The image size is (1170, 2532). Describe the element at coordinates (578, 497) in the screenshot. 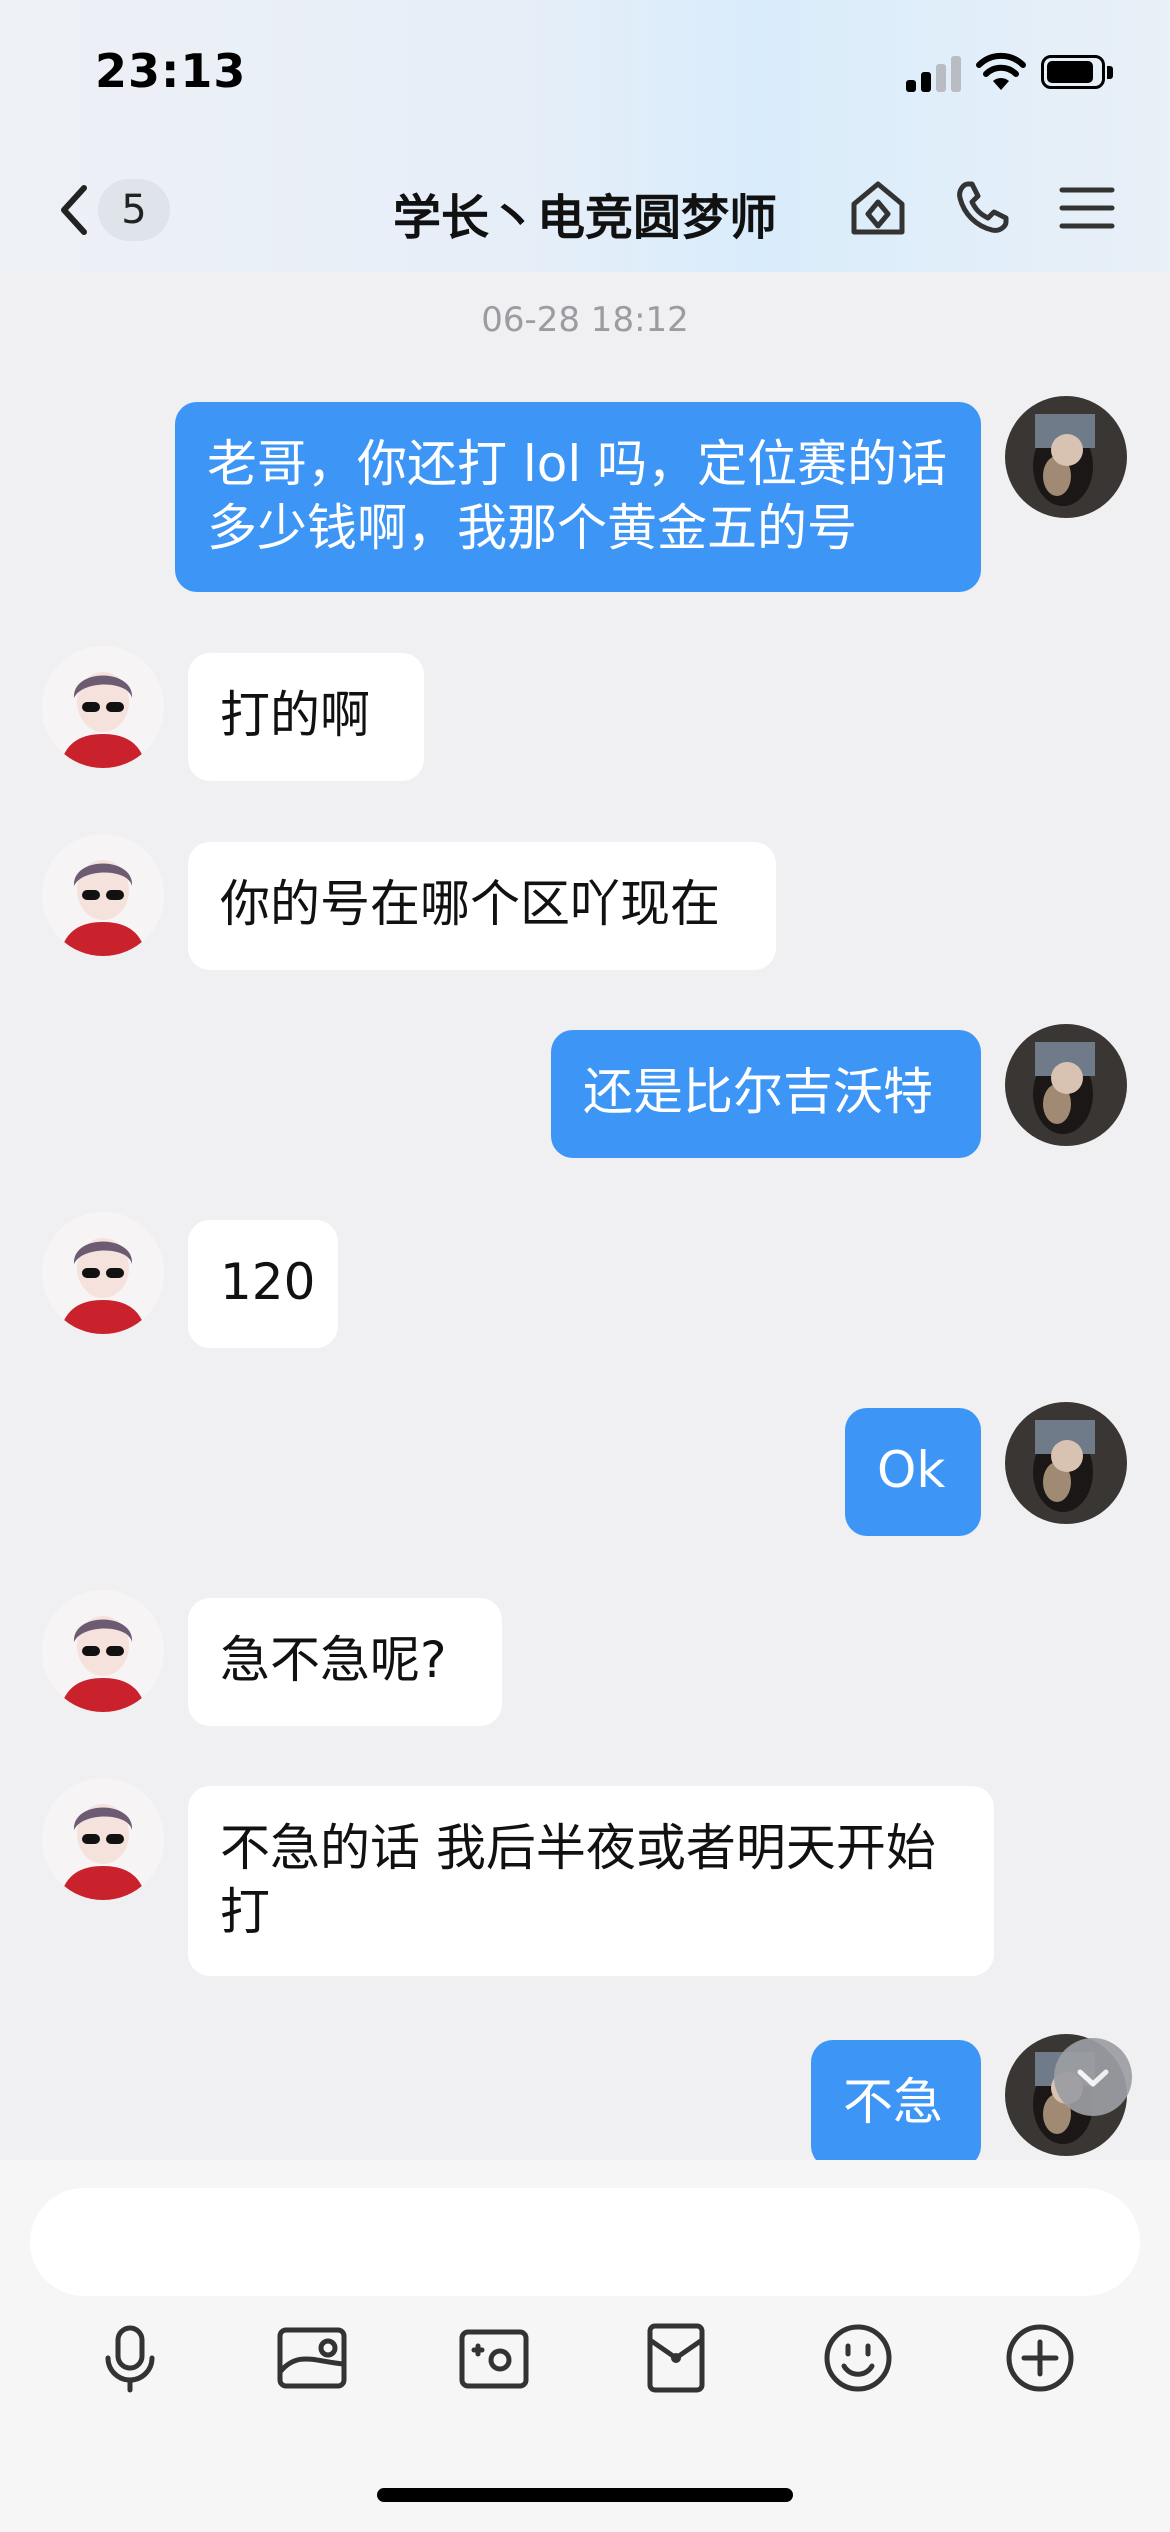

I see `outgoing-message: 老哥，你还打 lol 吗，定位赛的话 多少钱啊，我那个黄金五的号` at that location.